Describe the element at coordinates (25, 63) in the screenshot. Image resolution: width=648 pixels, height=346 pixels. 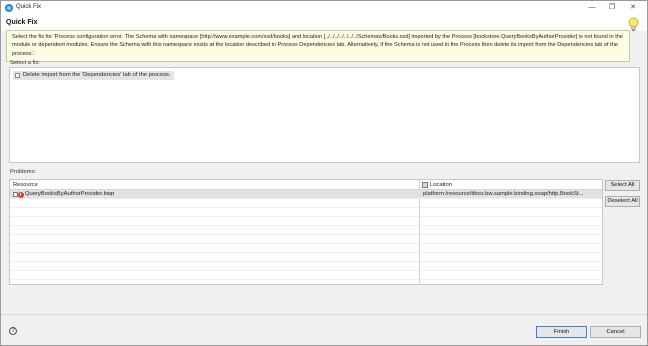
I see `select-fix-label: Select a fix:` at that location.